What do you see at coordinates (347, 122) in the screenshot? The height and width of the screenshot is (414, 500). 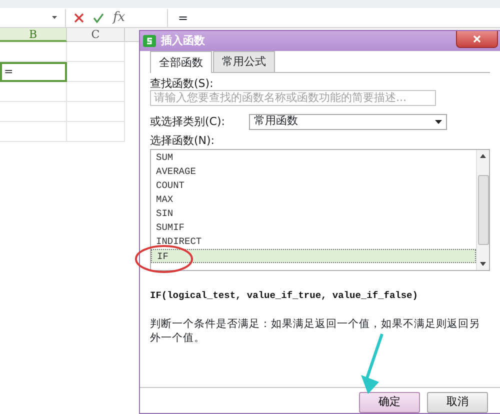 I see `category-dropdown: 常用函数` at bounding box center [347, 122].